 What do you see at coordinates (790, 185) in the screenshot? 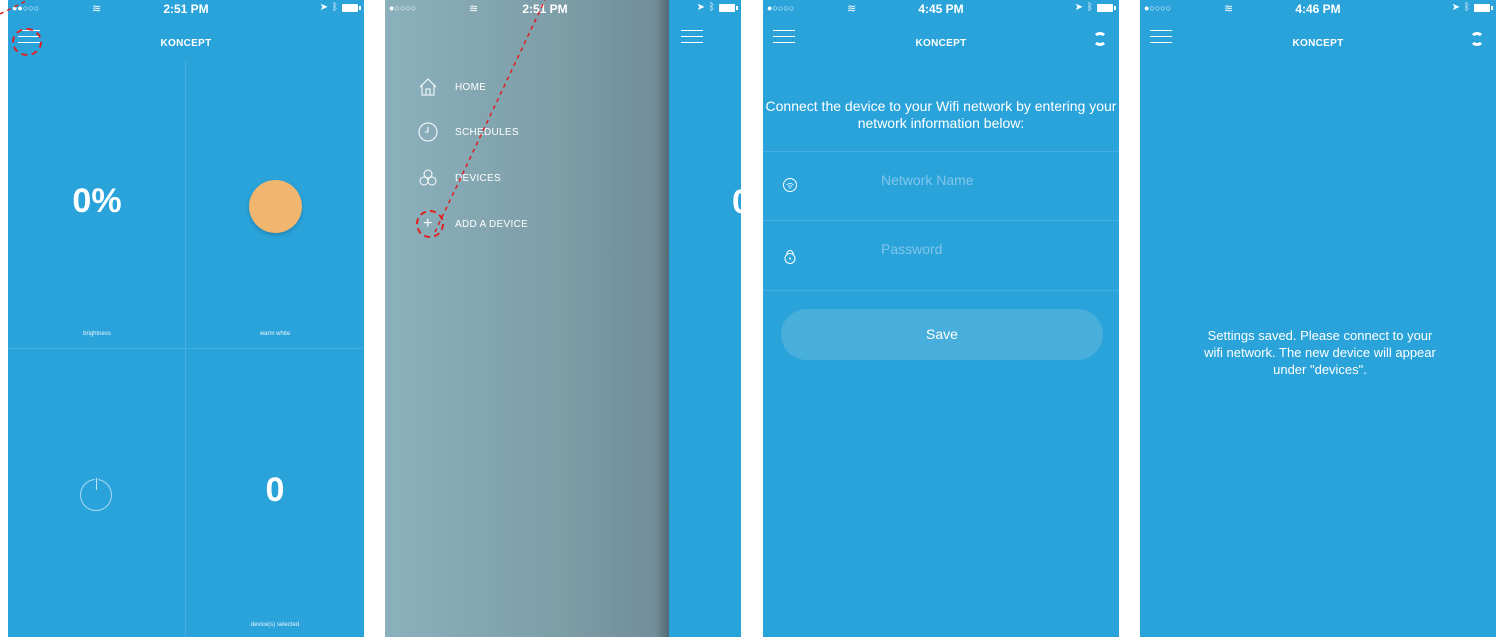
I see `wifi-icon` at bounding box center [790, 185].